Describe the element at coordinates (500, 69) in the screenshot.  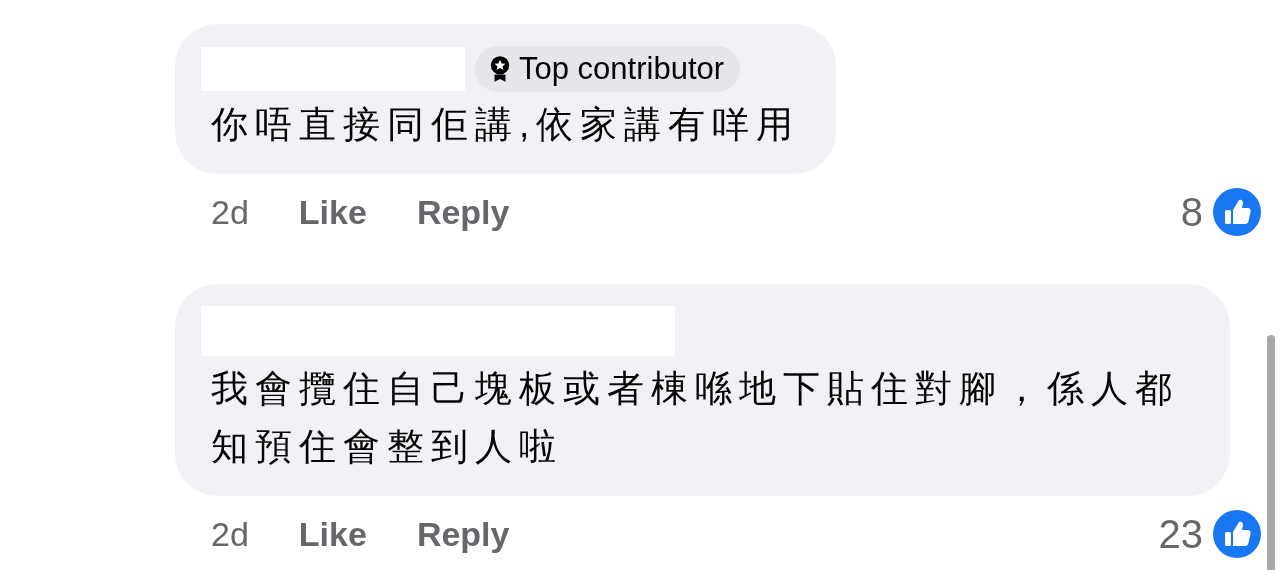
I see `medal-icon` at that location.